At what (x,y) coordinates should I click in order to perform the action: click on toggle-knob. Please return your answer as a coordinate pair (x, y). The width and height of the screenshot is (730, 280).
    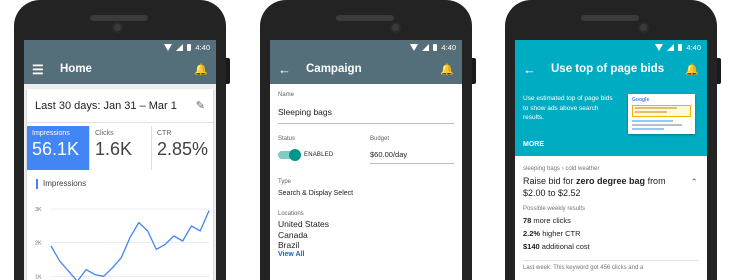
    Looking at the image, I should click on (295, 155).